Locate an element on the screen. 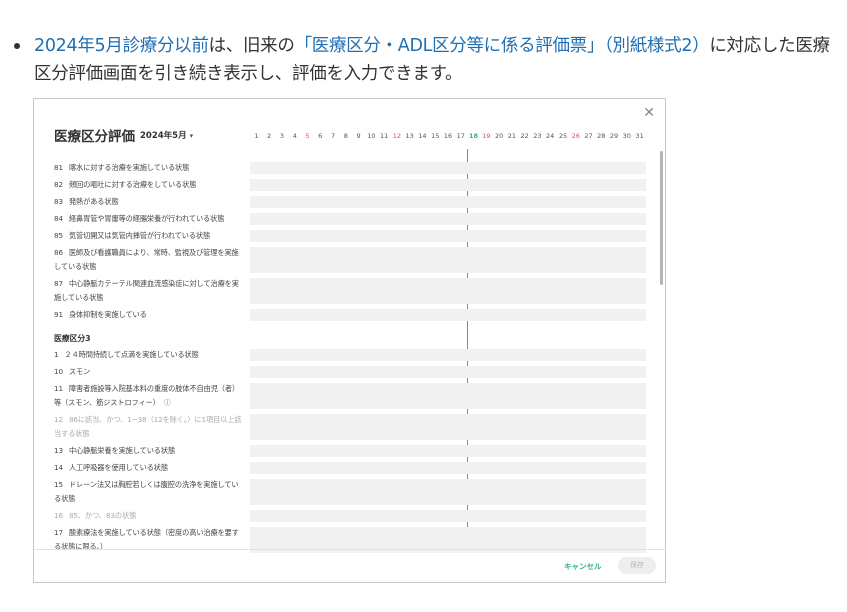 The width and height of the screenshot is (847, 612). item-number: 17 is located at coordinates (58, 532).